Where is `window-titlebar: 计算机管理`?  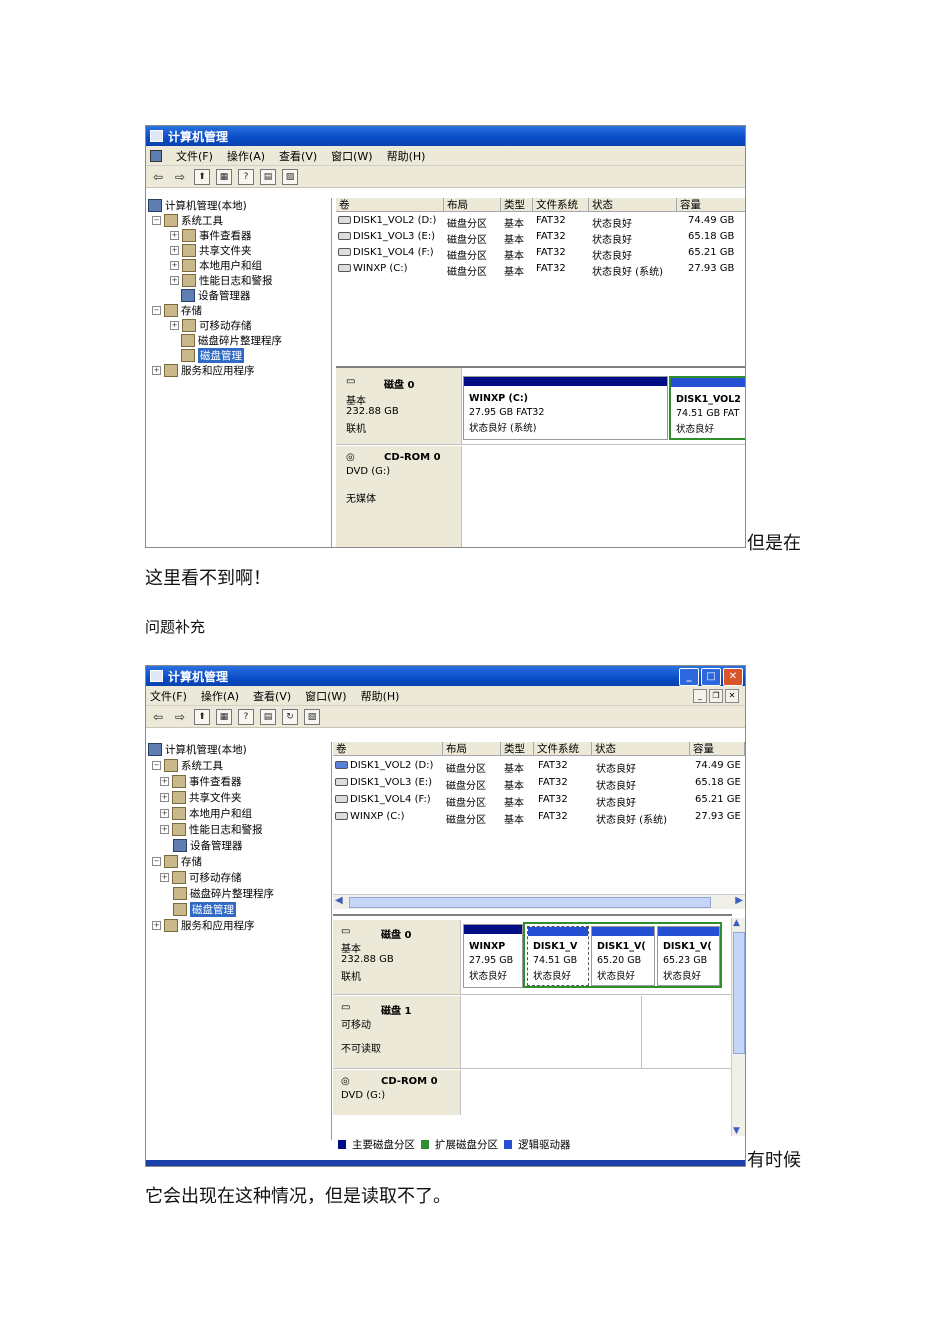 window-titlebar: 计算机管理 is located at coordinates (445, 136).